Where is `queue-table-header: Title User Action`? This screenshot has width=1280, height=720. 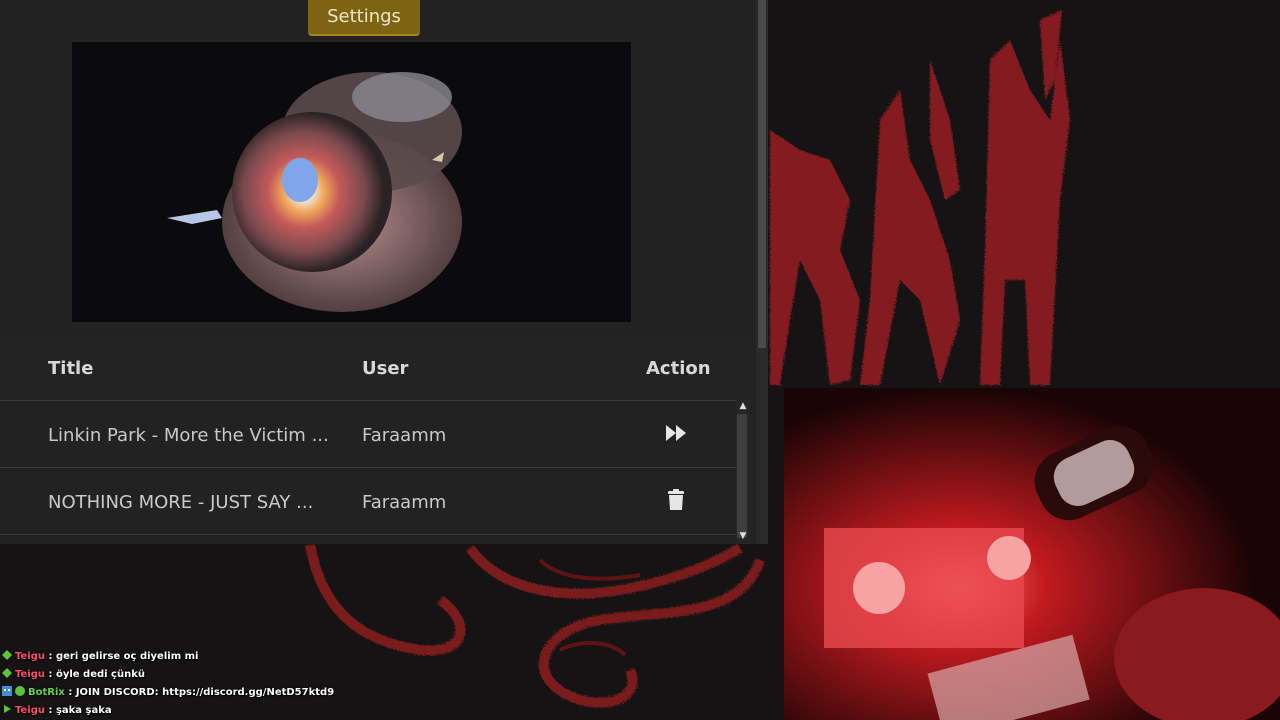 queue-table-header: Title User Action is located at coordinates (375, 368).